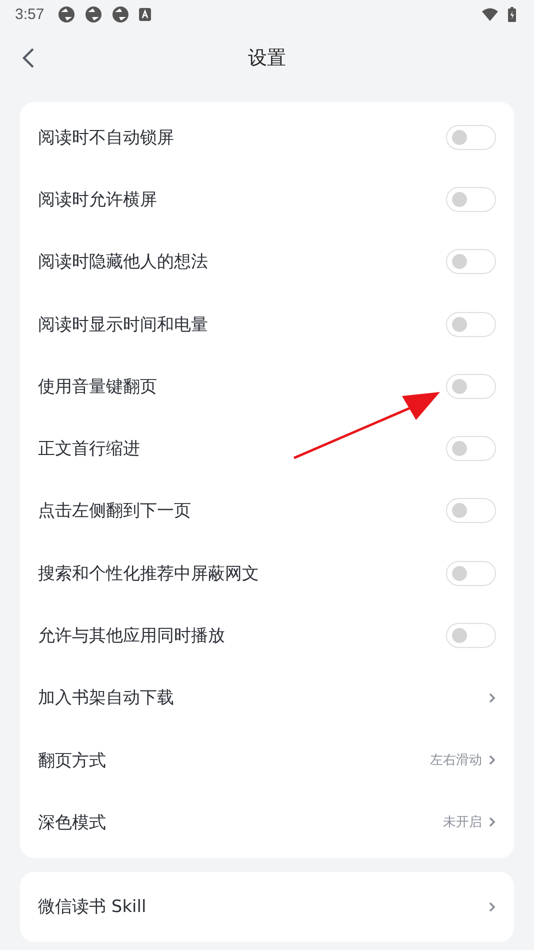 The height and width of the screenshot is (950, 534). I want to click on keyboard-icon, so click(145, 14).